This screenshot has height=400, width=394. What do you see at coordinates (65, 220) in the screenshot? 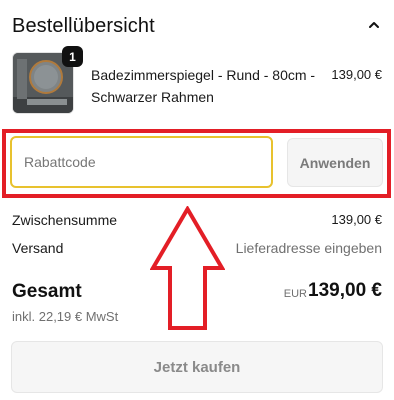
I see `subtotal-label: Zwischensumme` at bounding box center [65, 220].